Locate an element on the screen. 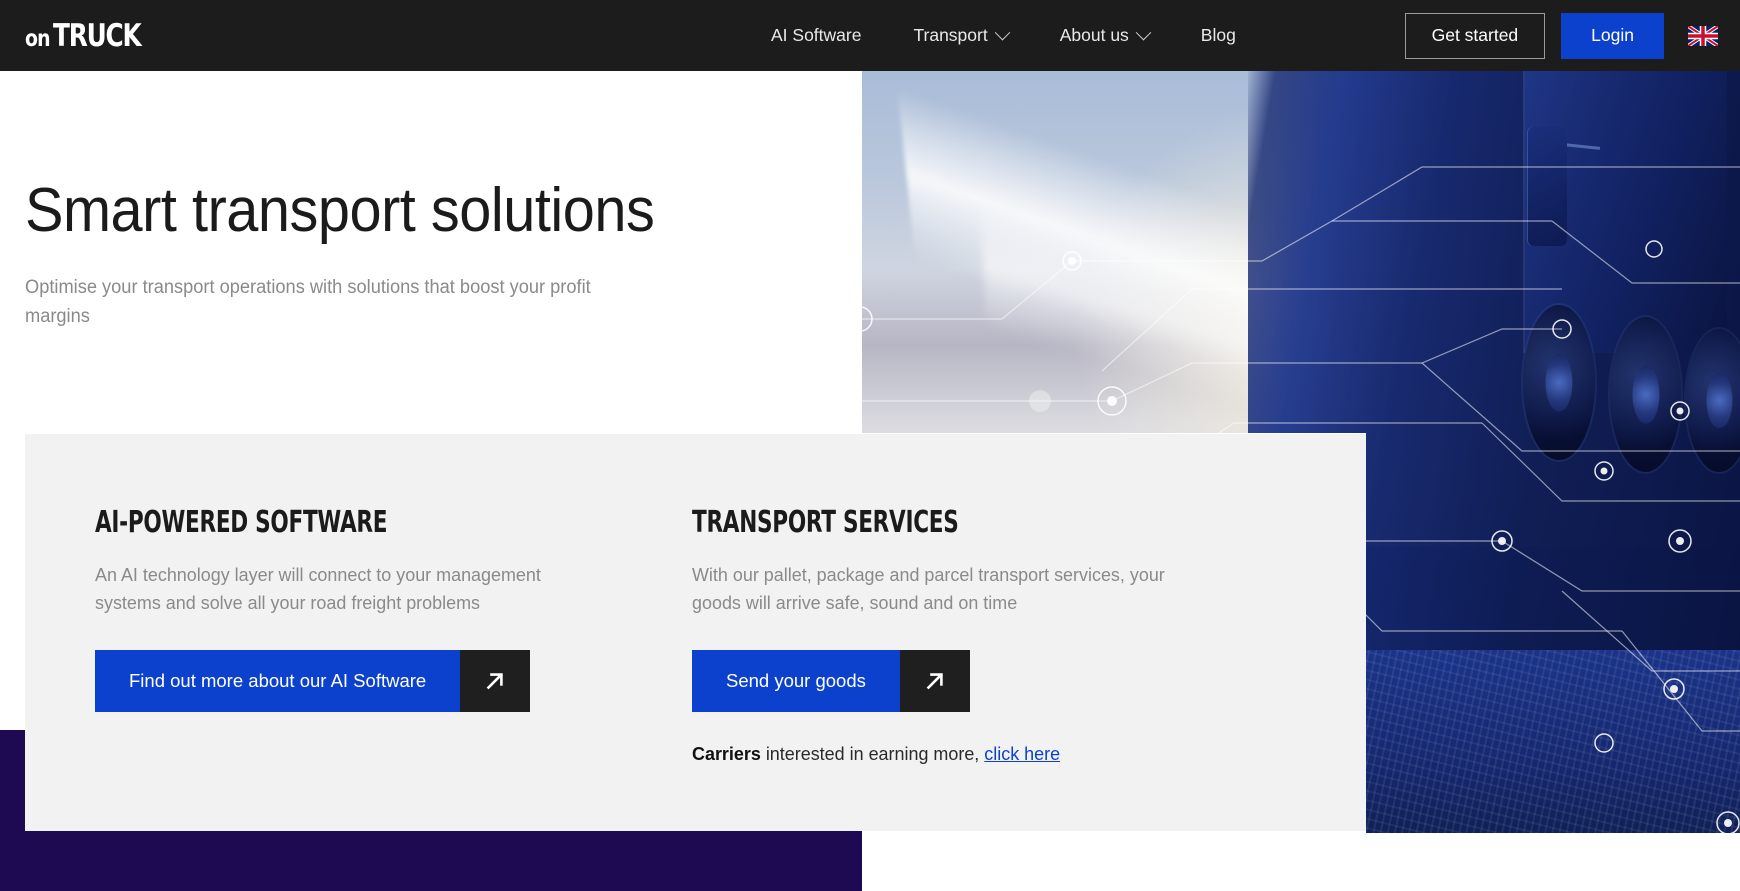 This screenshot has height=891, width=1740. nav-actions: Get started Login is located at coordinates (1572, 35).